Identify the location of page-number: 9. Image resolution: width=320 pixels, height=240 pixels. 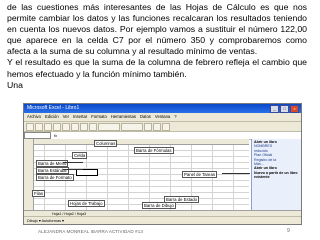
(288, 231).